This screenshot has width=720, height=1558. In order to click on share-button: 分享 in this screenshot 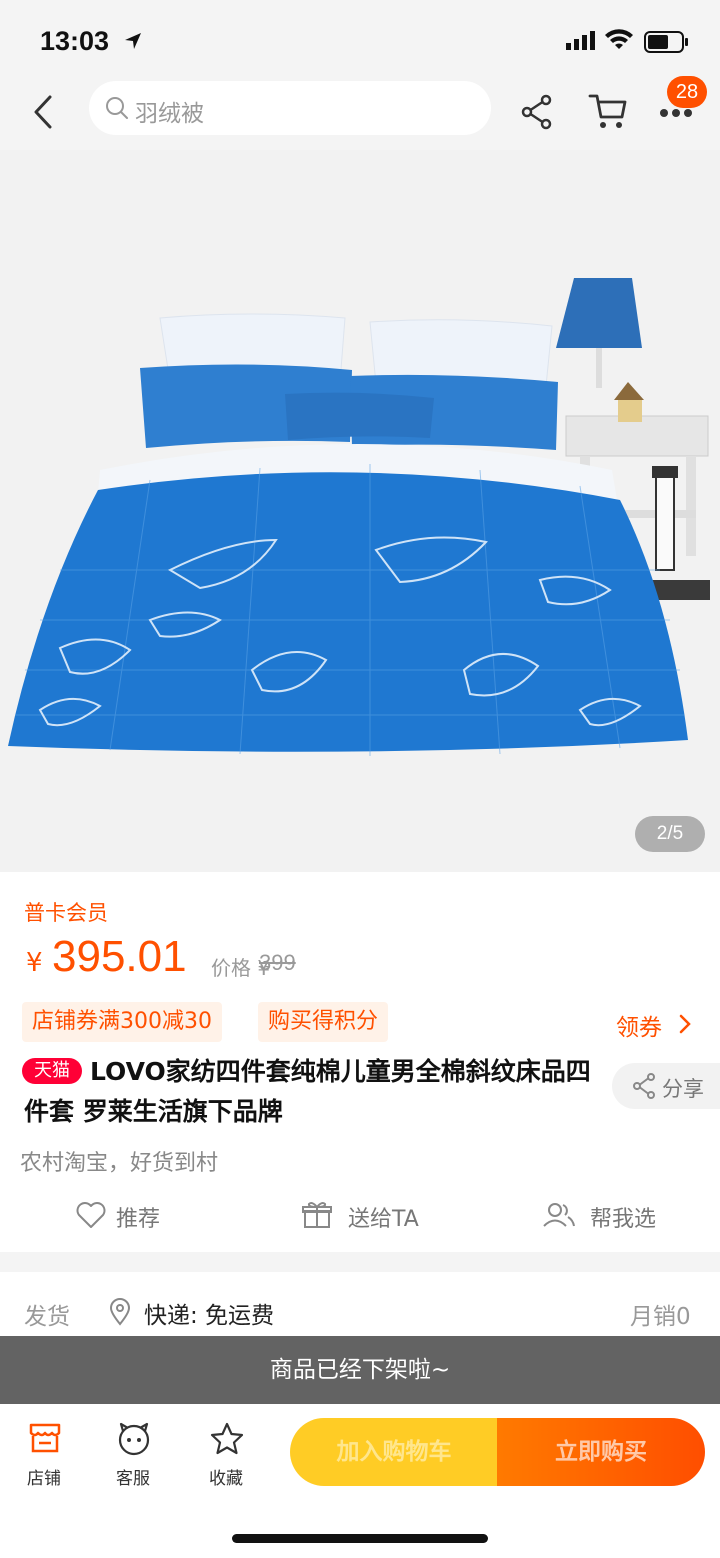, I will do `click(666, 1086)`.